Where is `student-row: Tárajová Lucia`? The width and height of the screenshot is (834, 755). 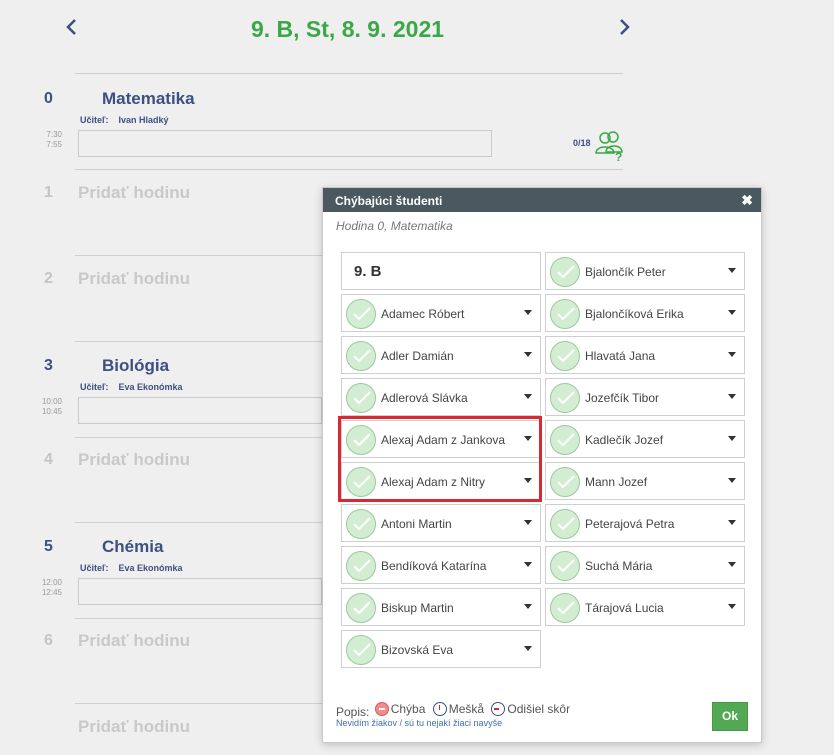
student-row: Tárajová Lucia is located at coordinates (645, 607).